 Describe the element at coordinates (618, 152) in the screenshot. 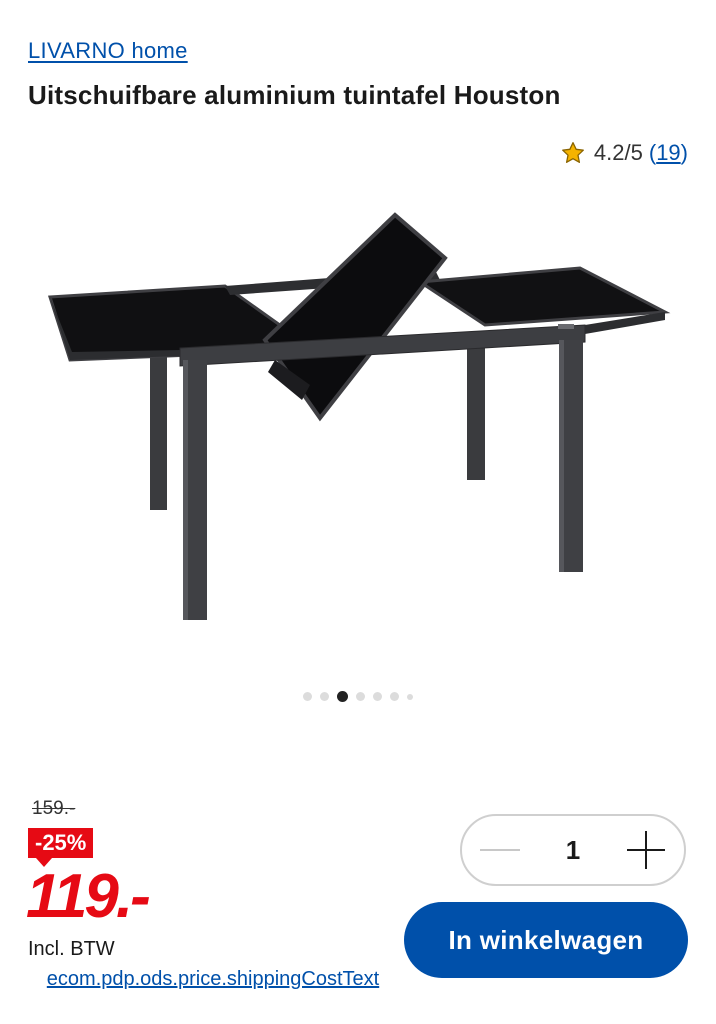

I see `rating-score: 4.2/5` at that location.